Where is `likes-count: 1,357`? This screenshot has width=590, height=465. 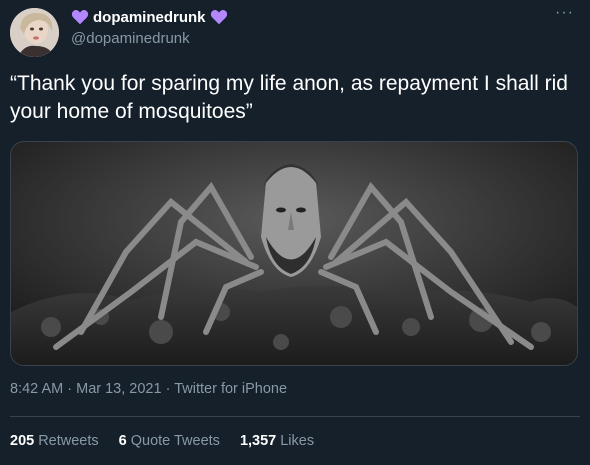
likes-count: 1,357 is located at coordinates (258, 441).